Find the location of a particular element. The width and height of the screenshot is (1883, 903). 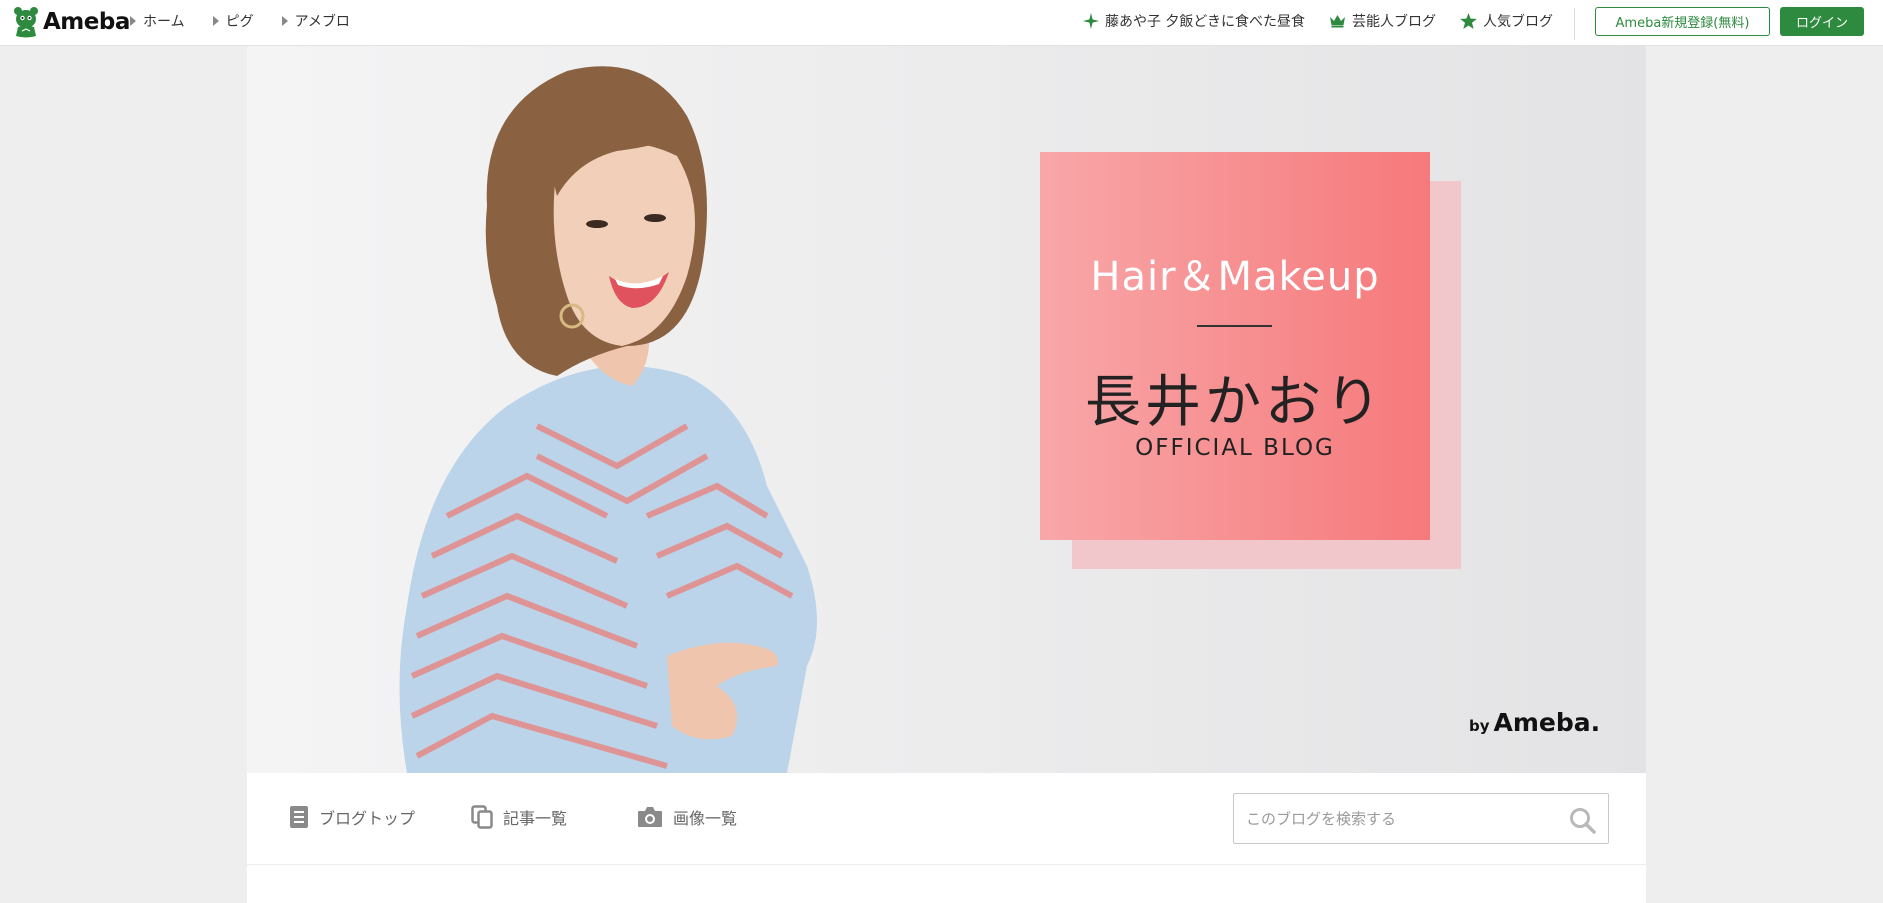

nav-pigg-label: ピグ is located at coordinates (239, 22).